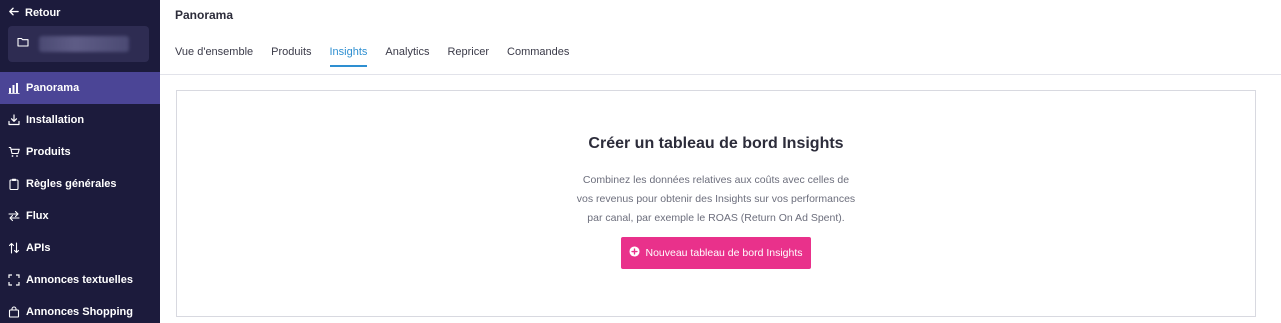 The height and width of the screenshot is (323, 1281). What do you see at coordinates (80, 152) in the screenshot?
I see `sidebar-item-produits: Produits` at bounding box center [80, 152].